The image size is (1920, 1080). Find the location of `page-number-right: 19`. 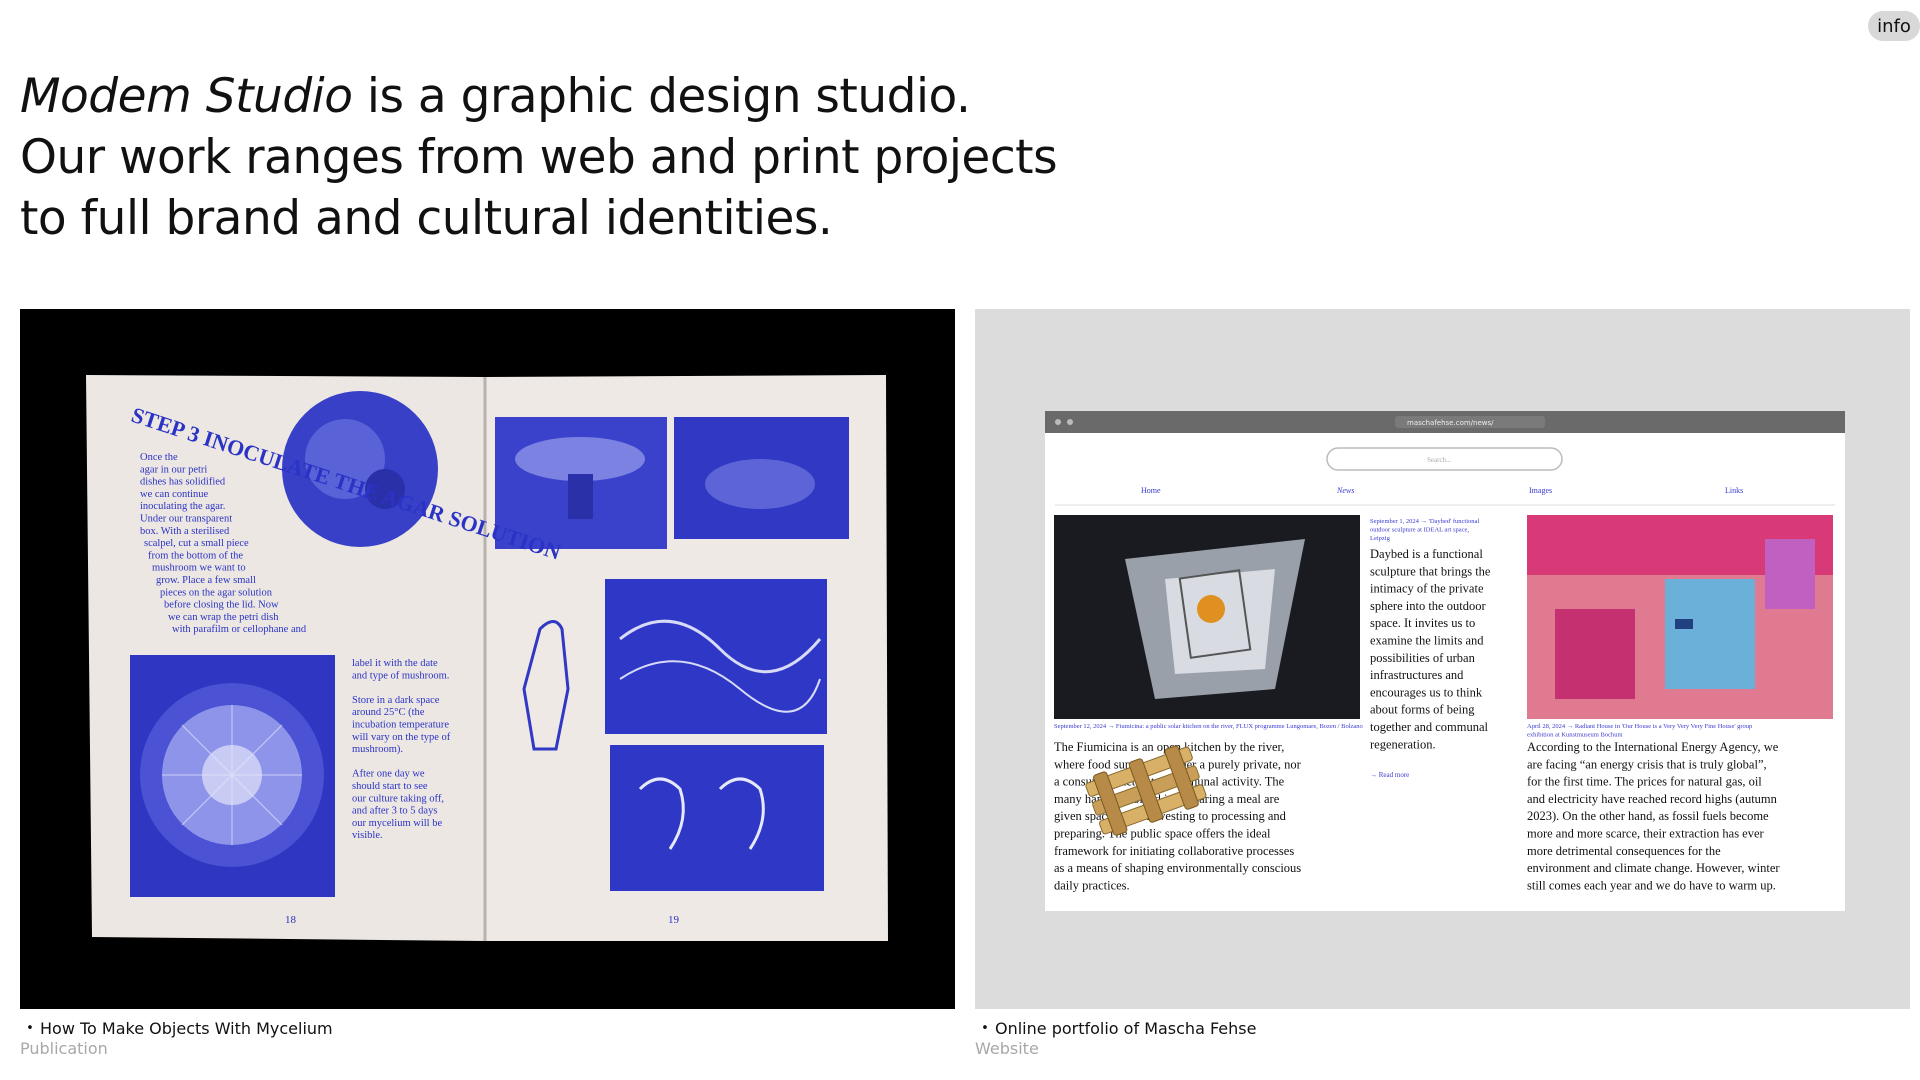

page-number-right: 19 is located at coordinates (674, 920).